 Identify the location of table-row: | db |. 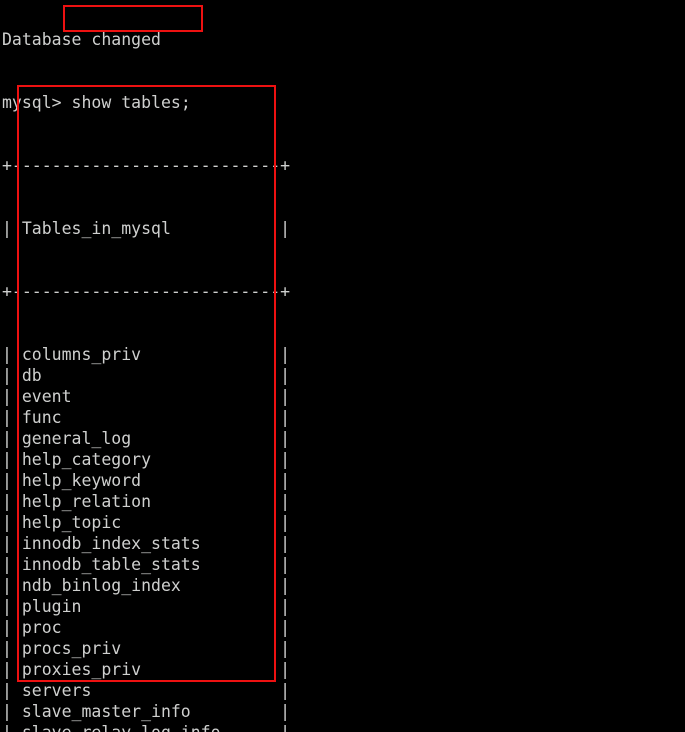
(146, 375).